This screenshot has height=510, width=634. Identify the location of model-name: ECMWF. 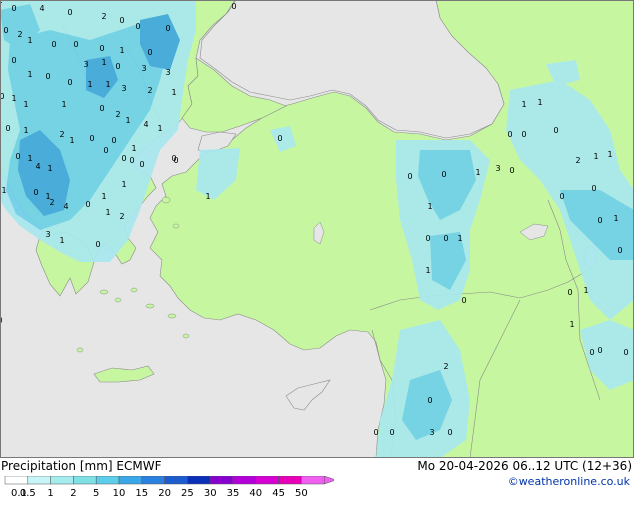
(139, 466).